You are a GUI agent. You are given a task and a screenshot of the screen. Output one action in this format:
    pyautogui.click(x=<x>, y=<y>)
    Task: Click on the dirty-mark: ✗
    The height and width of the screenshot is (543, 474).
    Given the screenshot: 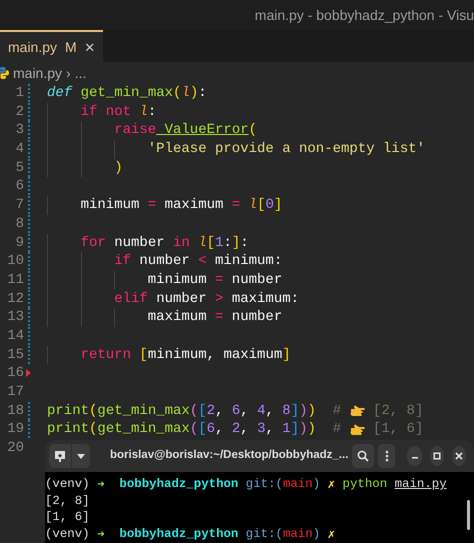 What is the action you would take?
    pyautogui.click(x=331, y=534)
    